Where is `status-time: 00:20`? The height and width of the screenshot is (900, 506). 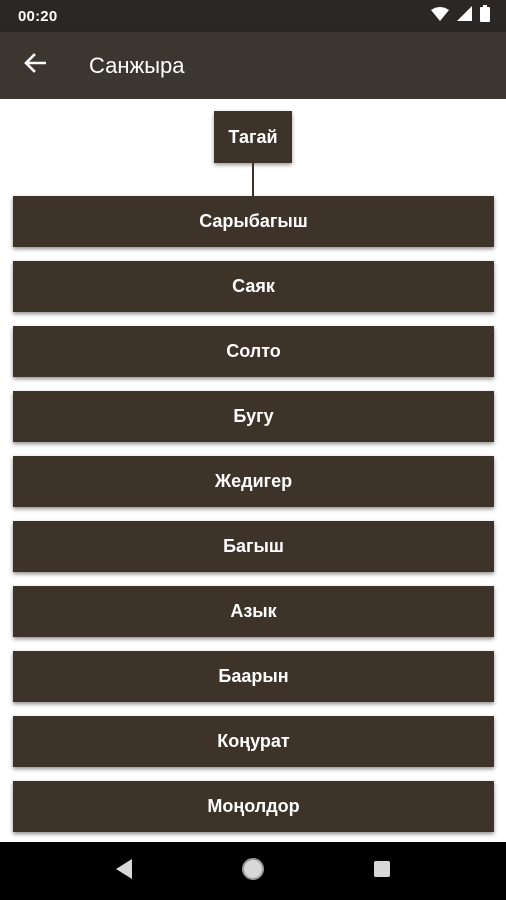 status-time: 00:20 is located at coordinates (38, 16).